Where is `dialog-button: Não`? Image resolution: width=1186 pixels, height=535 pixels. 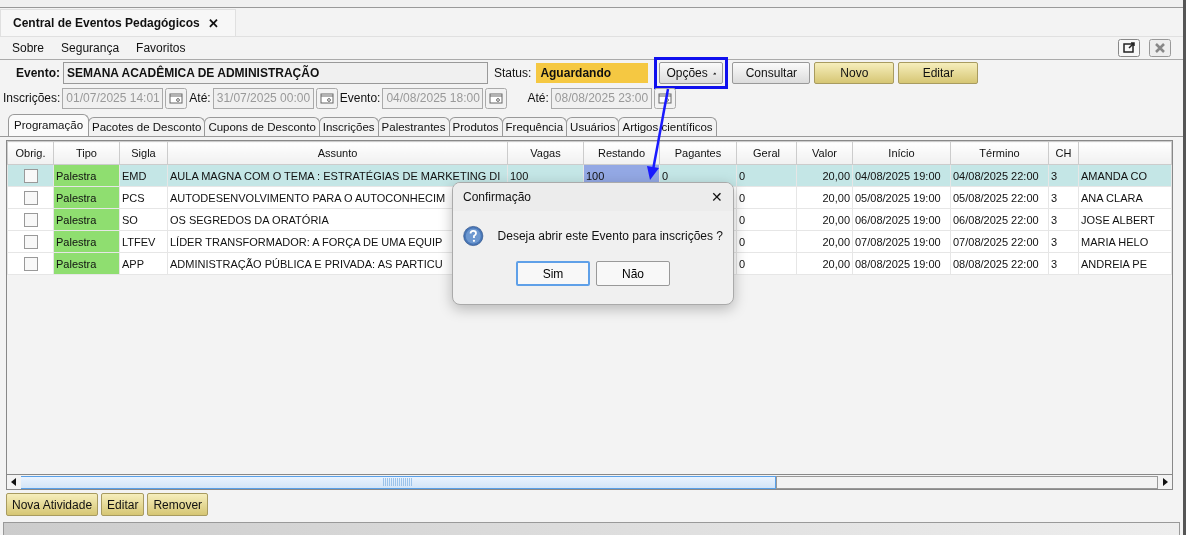 dialog-button: Não is located at coordinates (633, 273).